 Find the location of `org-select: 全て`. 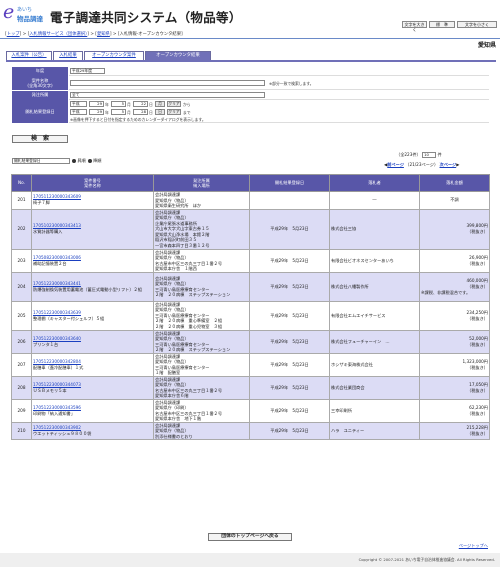

org-select: 全て is located at coordinates (167, 95).